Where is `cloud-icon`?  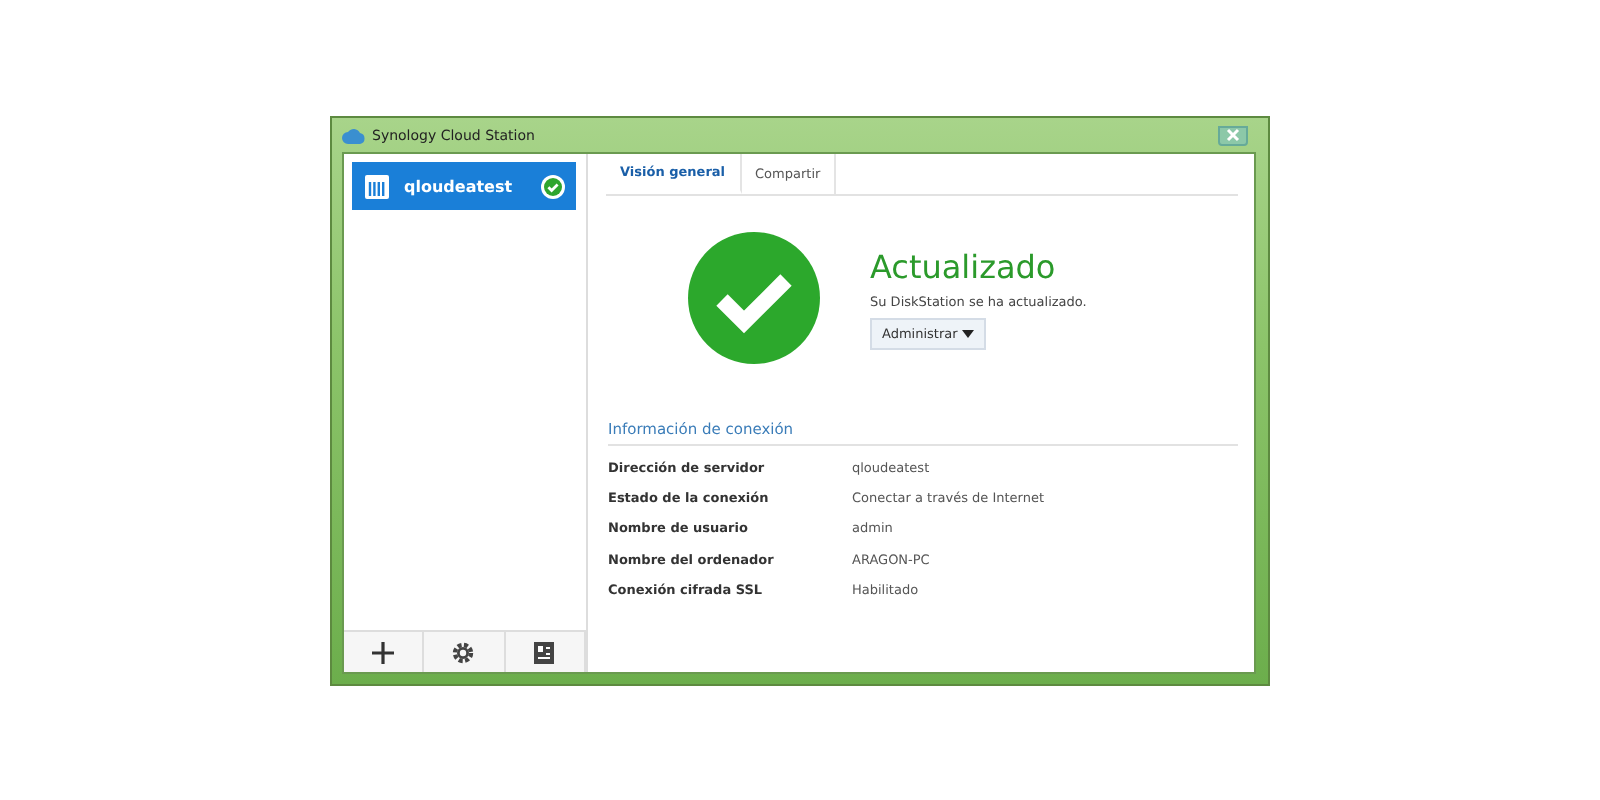 cloud-icon is located at coordinates (354, 135).